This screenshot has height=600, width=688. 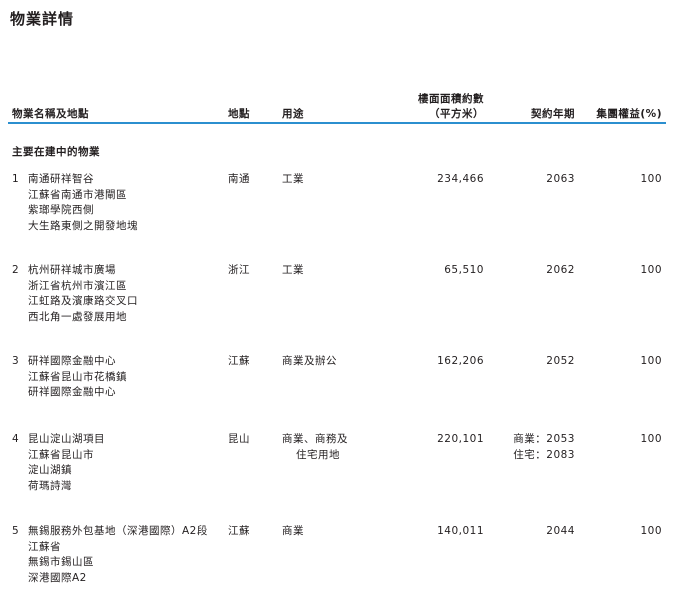 I want to click on property-location: 南通, so click(x=239, y=179).